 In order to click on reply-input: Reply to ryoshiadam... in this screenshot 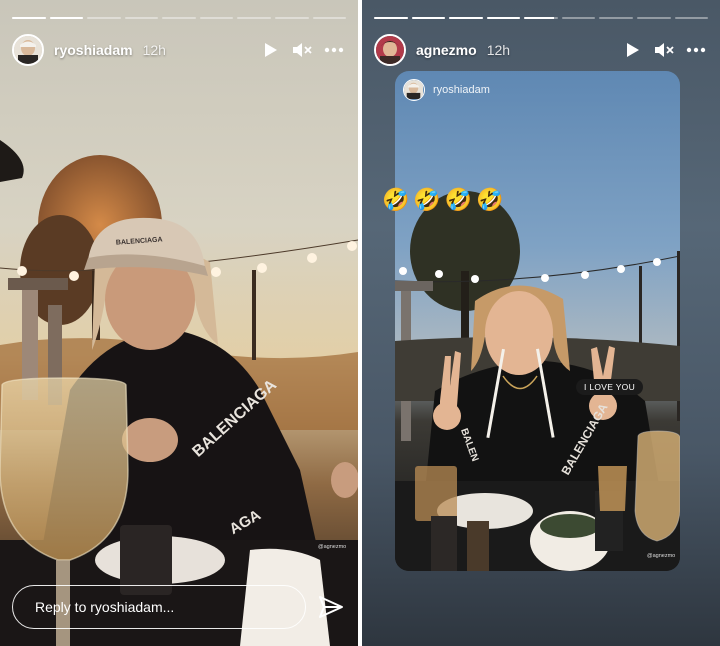, I will do `click(159, 607)`.